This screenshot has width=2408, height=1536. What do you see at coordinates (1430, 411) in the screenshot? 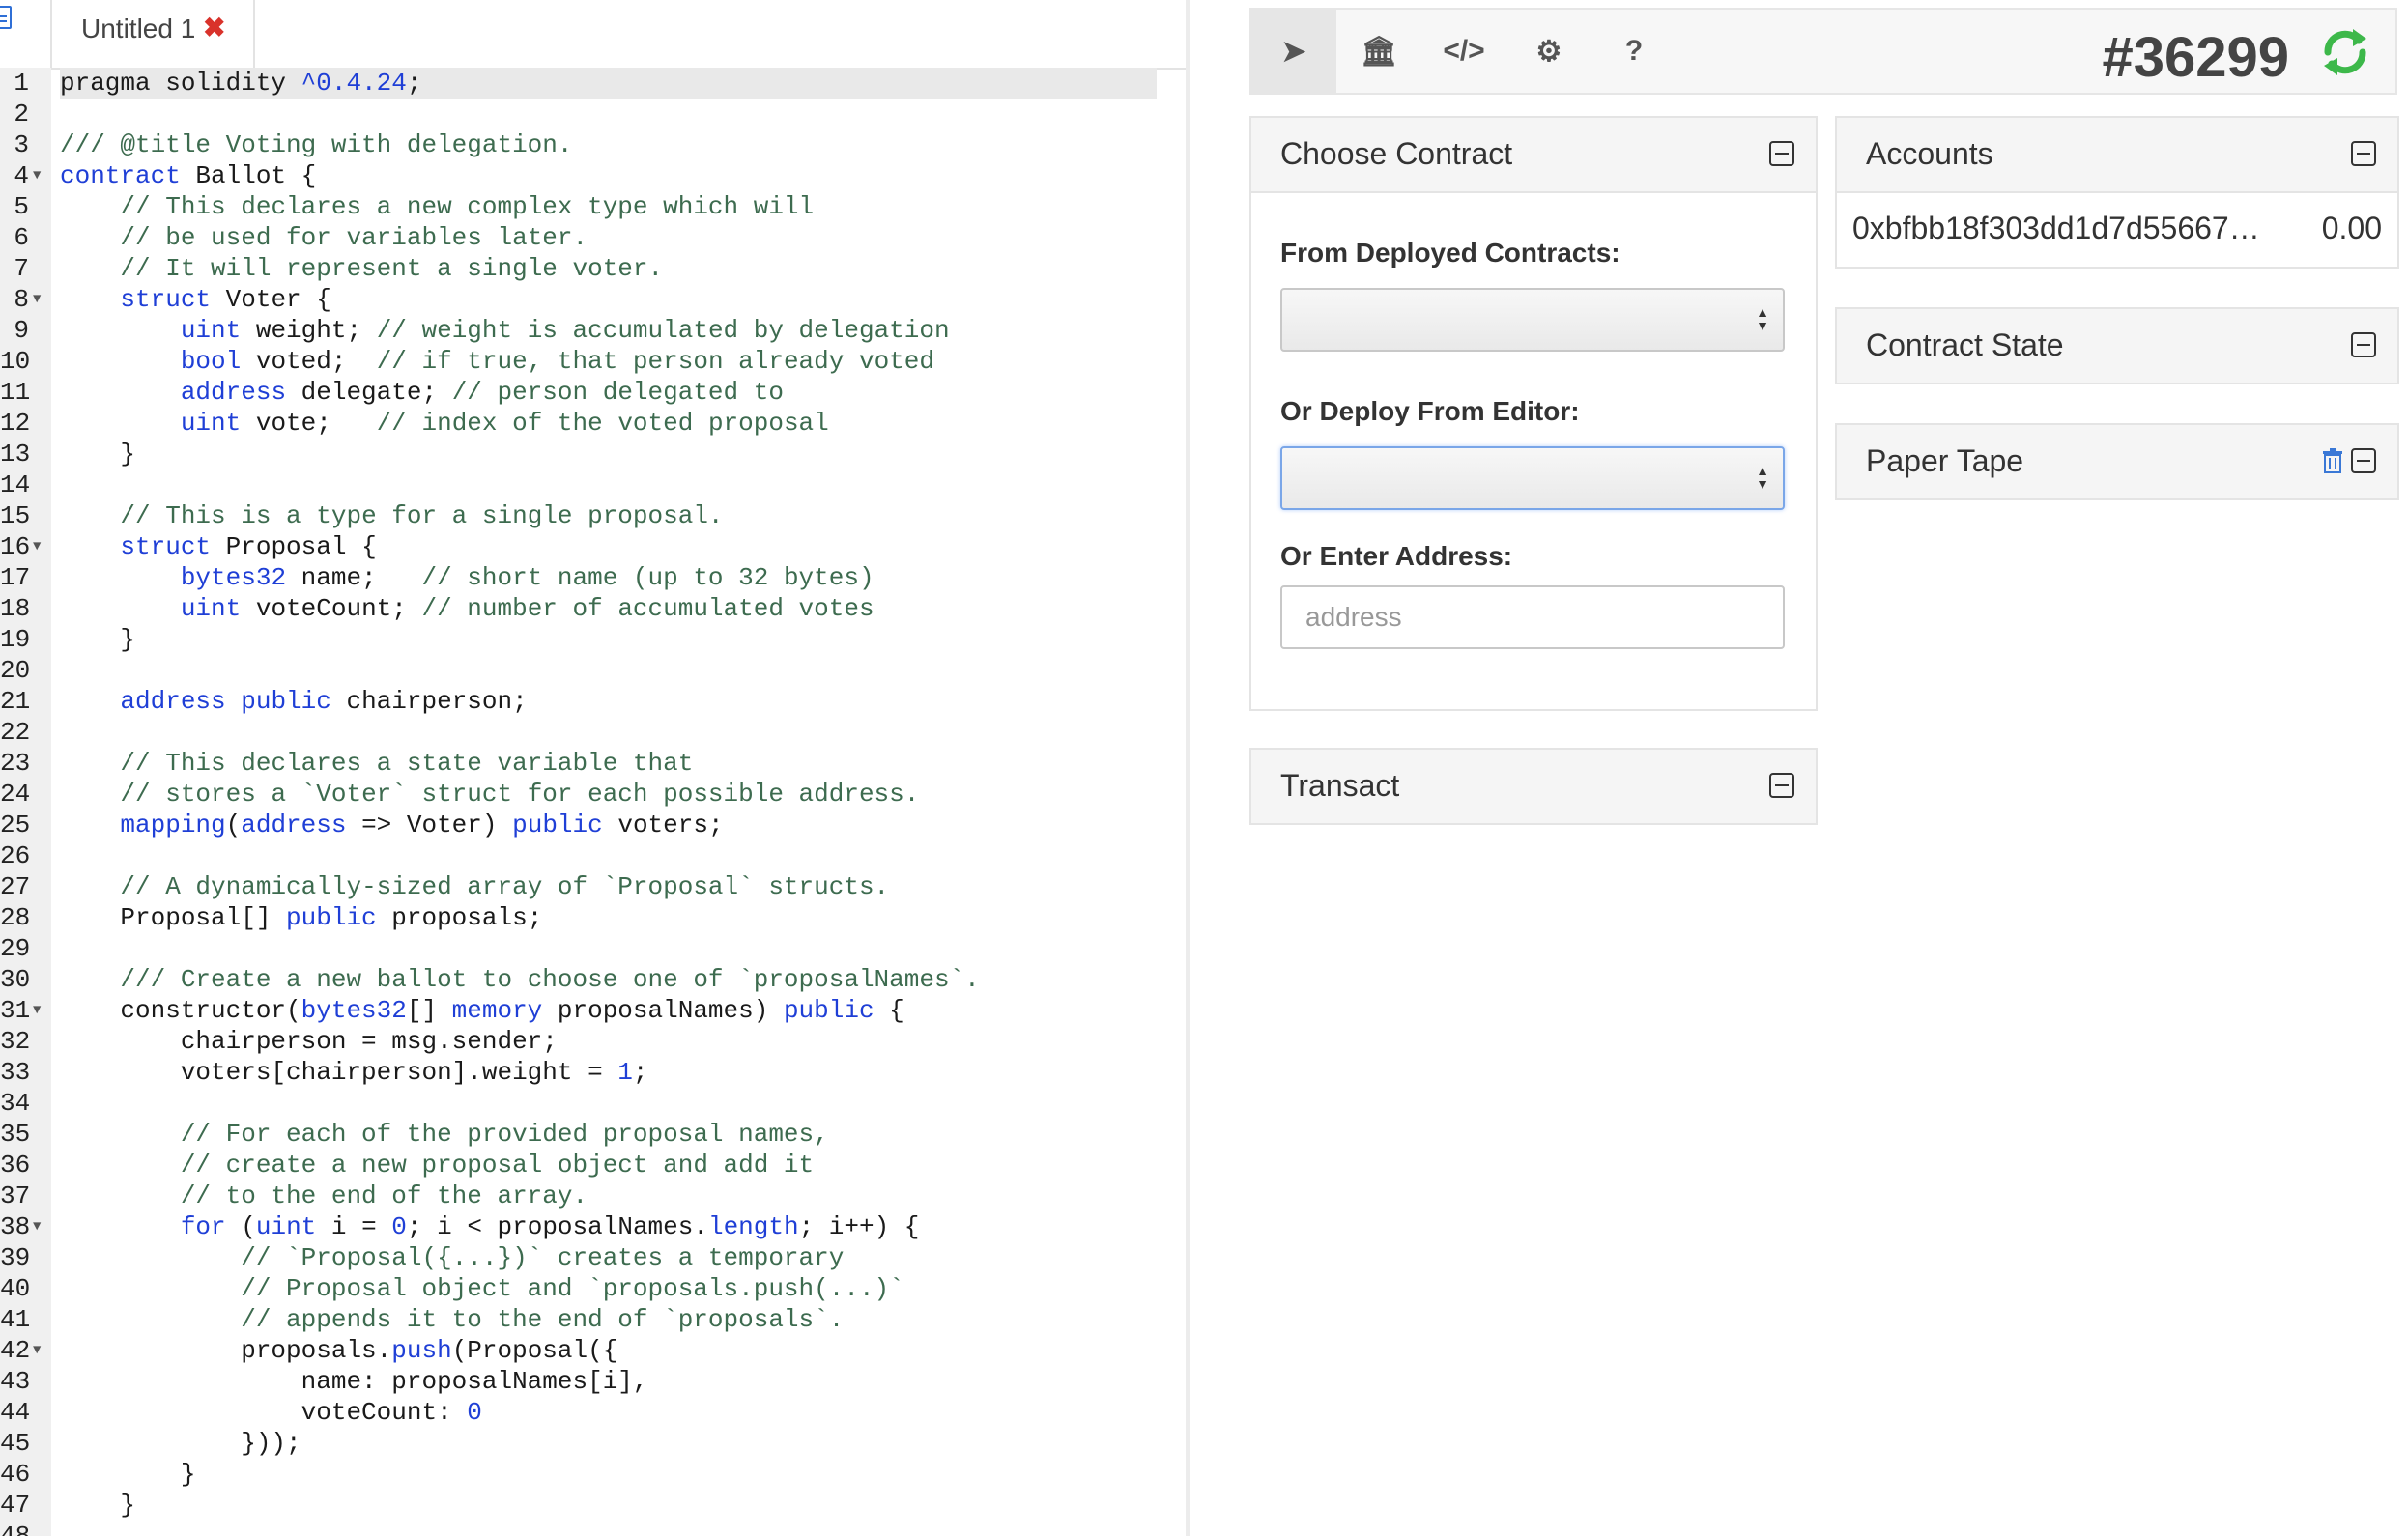
I see `deploy-from-editor-label: Or Deploy From Editor:` at bounding box center [1430, 411].